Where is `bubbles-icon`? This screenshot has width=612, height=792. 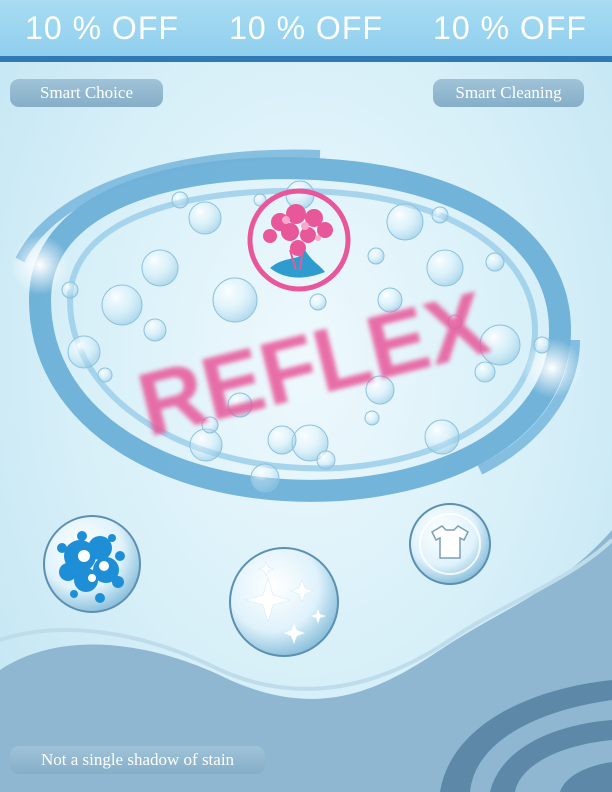 bubbles-icon is located at coordinates (92, 564).